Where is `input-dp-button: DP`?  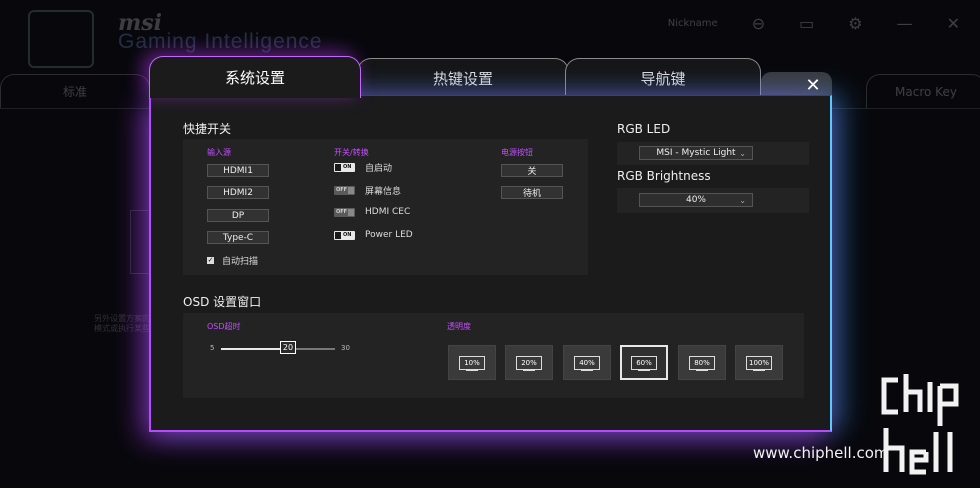 input-dp-button: DP is located at coordinates (238, 215).